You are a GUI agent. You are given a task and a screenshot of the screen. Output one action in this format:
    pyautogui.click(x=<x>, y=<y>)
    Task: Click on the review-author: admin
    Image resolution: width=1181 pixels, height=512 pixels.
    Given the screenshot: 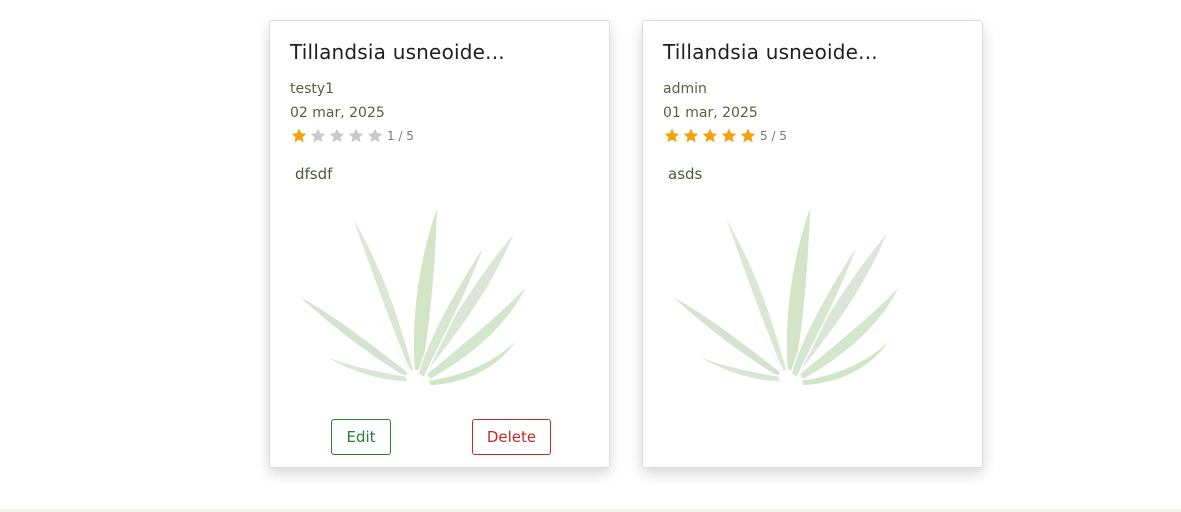 What is the action you would take?
    pyautogui.click(x=685, y=89)
    